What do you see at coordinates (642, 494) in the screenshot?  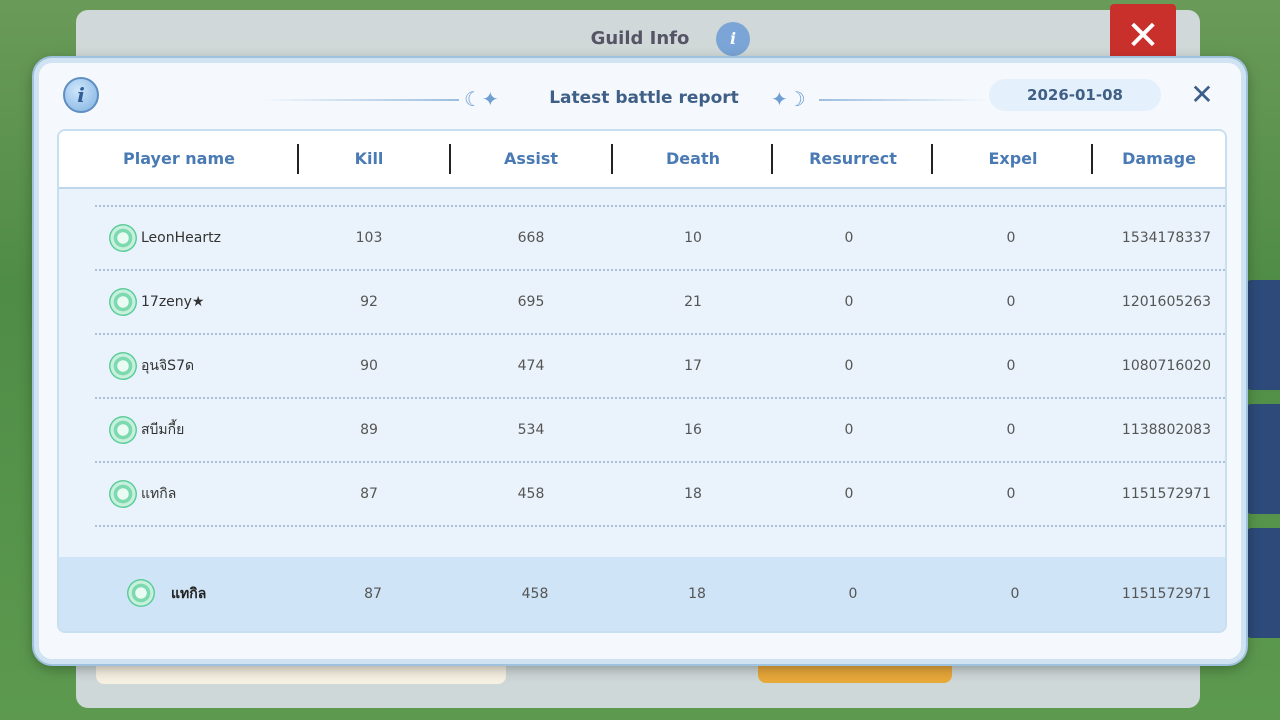 I see `table-row: แทกิล 87 458 18 0 0 1151572971` at bounding box center [642, 494].